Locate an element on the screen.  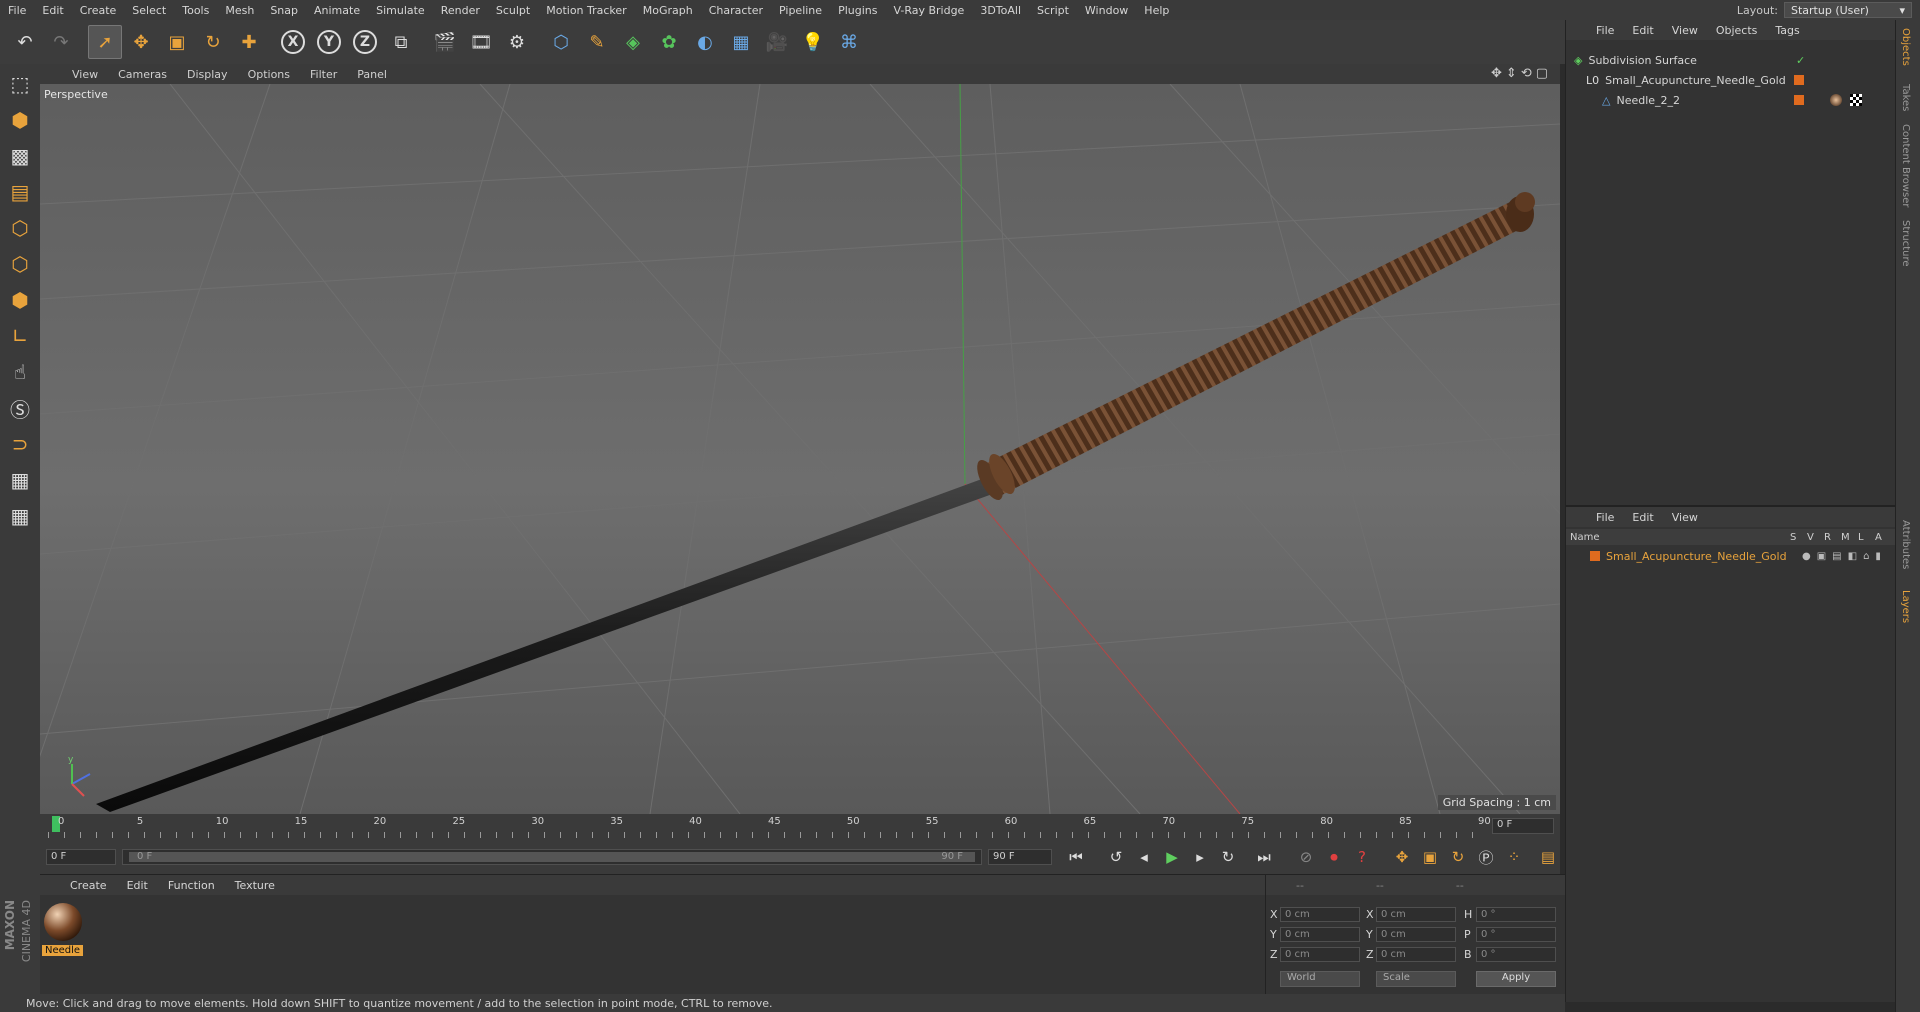
tweak-mode-icon: ☝ is located at coordinates (20, 372).